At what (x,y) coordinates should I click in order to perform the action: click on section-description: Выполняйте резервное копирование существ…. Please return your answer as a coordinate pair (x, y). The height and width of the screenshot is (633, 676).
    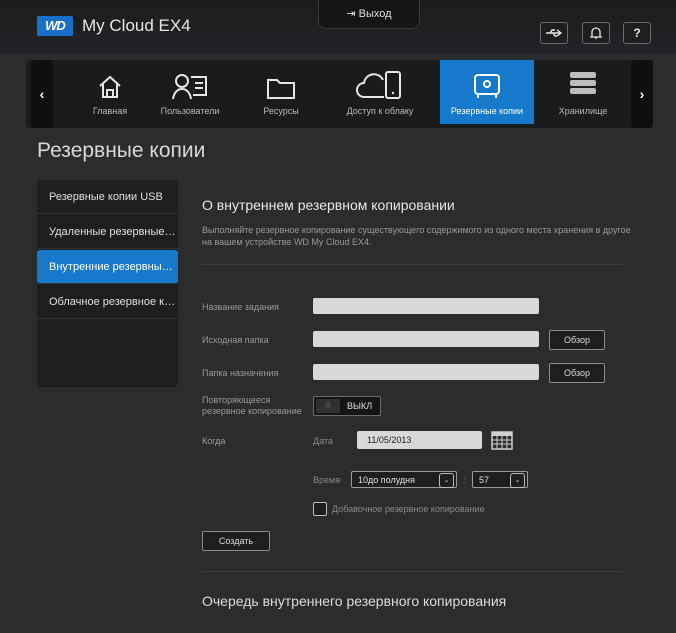
    Looking at the image, I should click on (416, 236).